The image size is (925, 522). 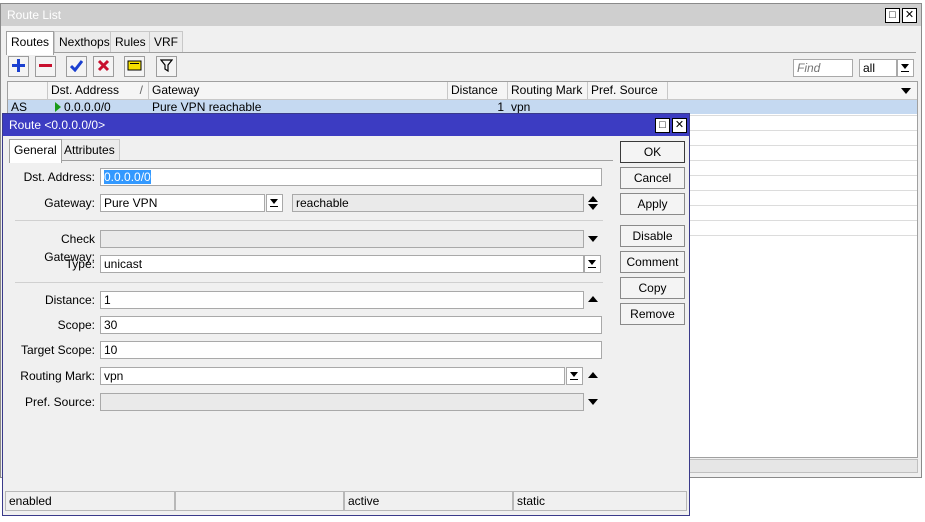 I want to click on ok-button: OK, so click(x=652, y=152).